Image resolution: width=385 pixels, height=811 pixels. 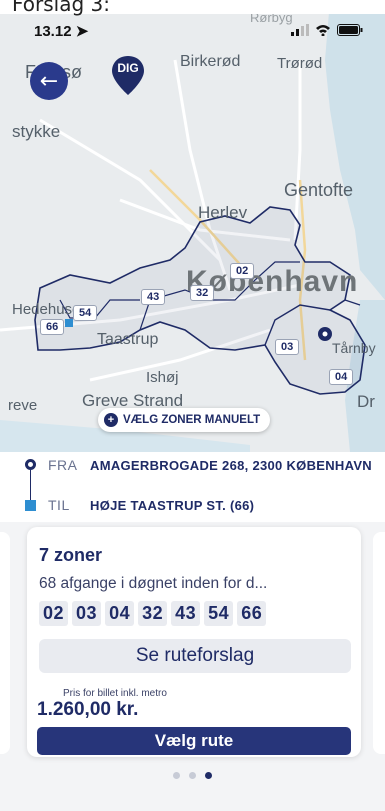 I want to click on status-icons, so click(x=327, y=30).